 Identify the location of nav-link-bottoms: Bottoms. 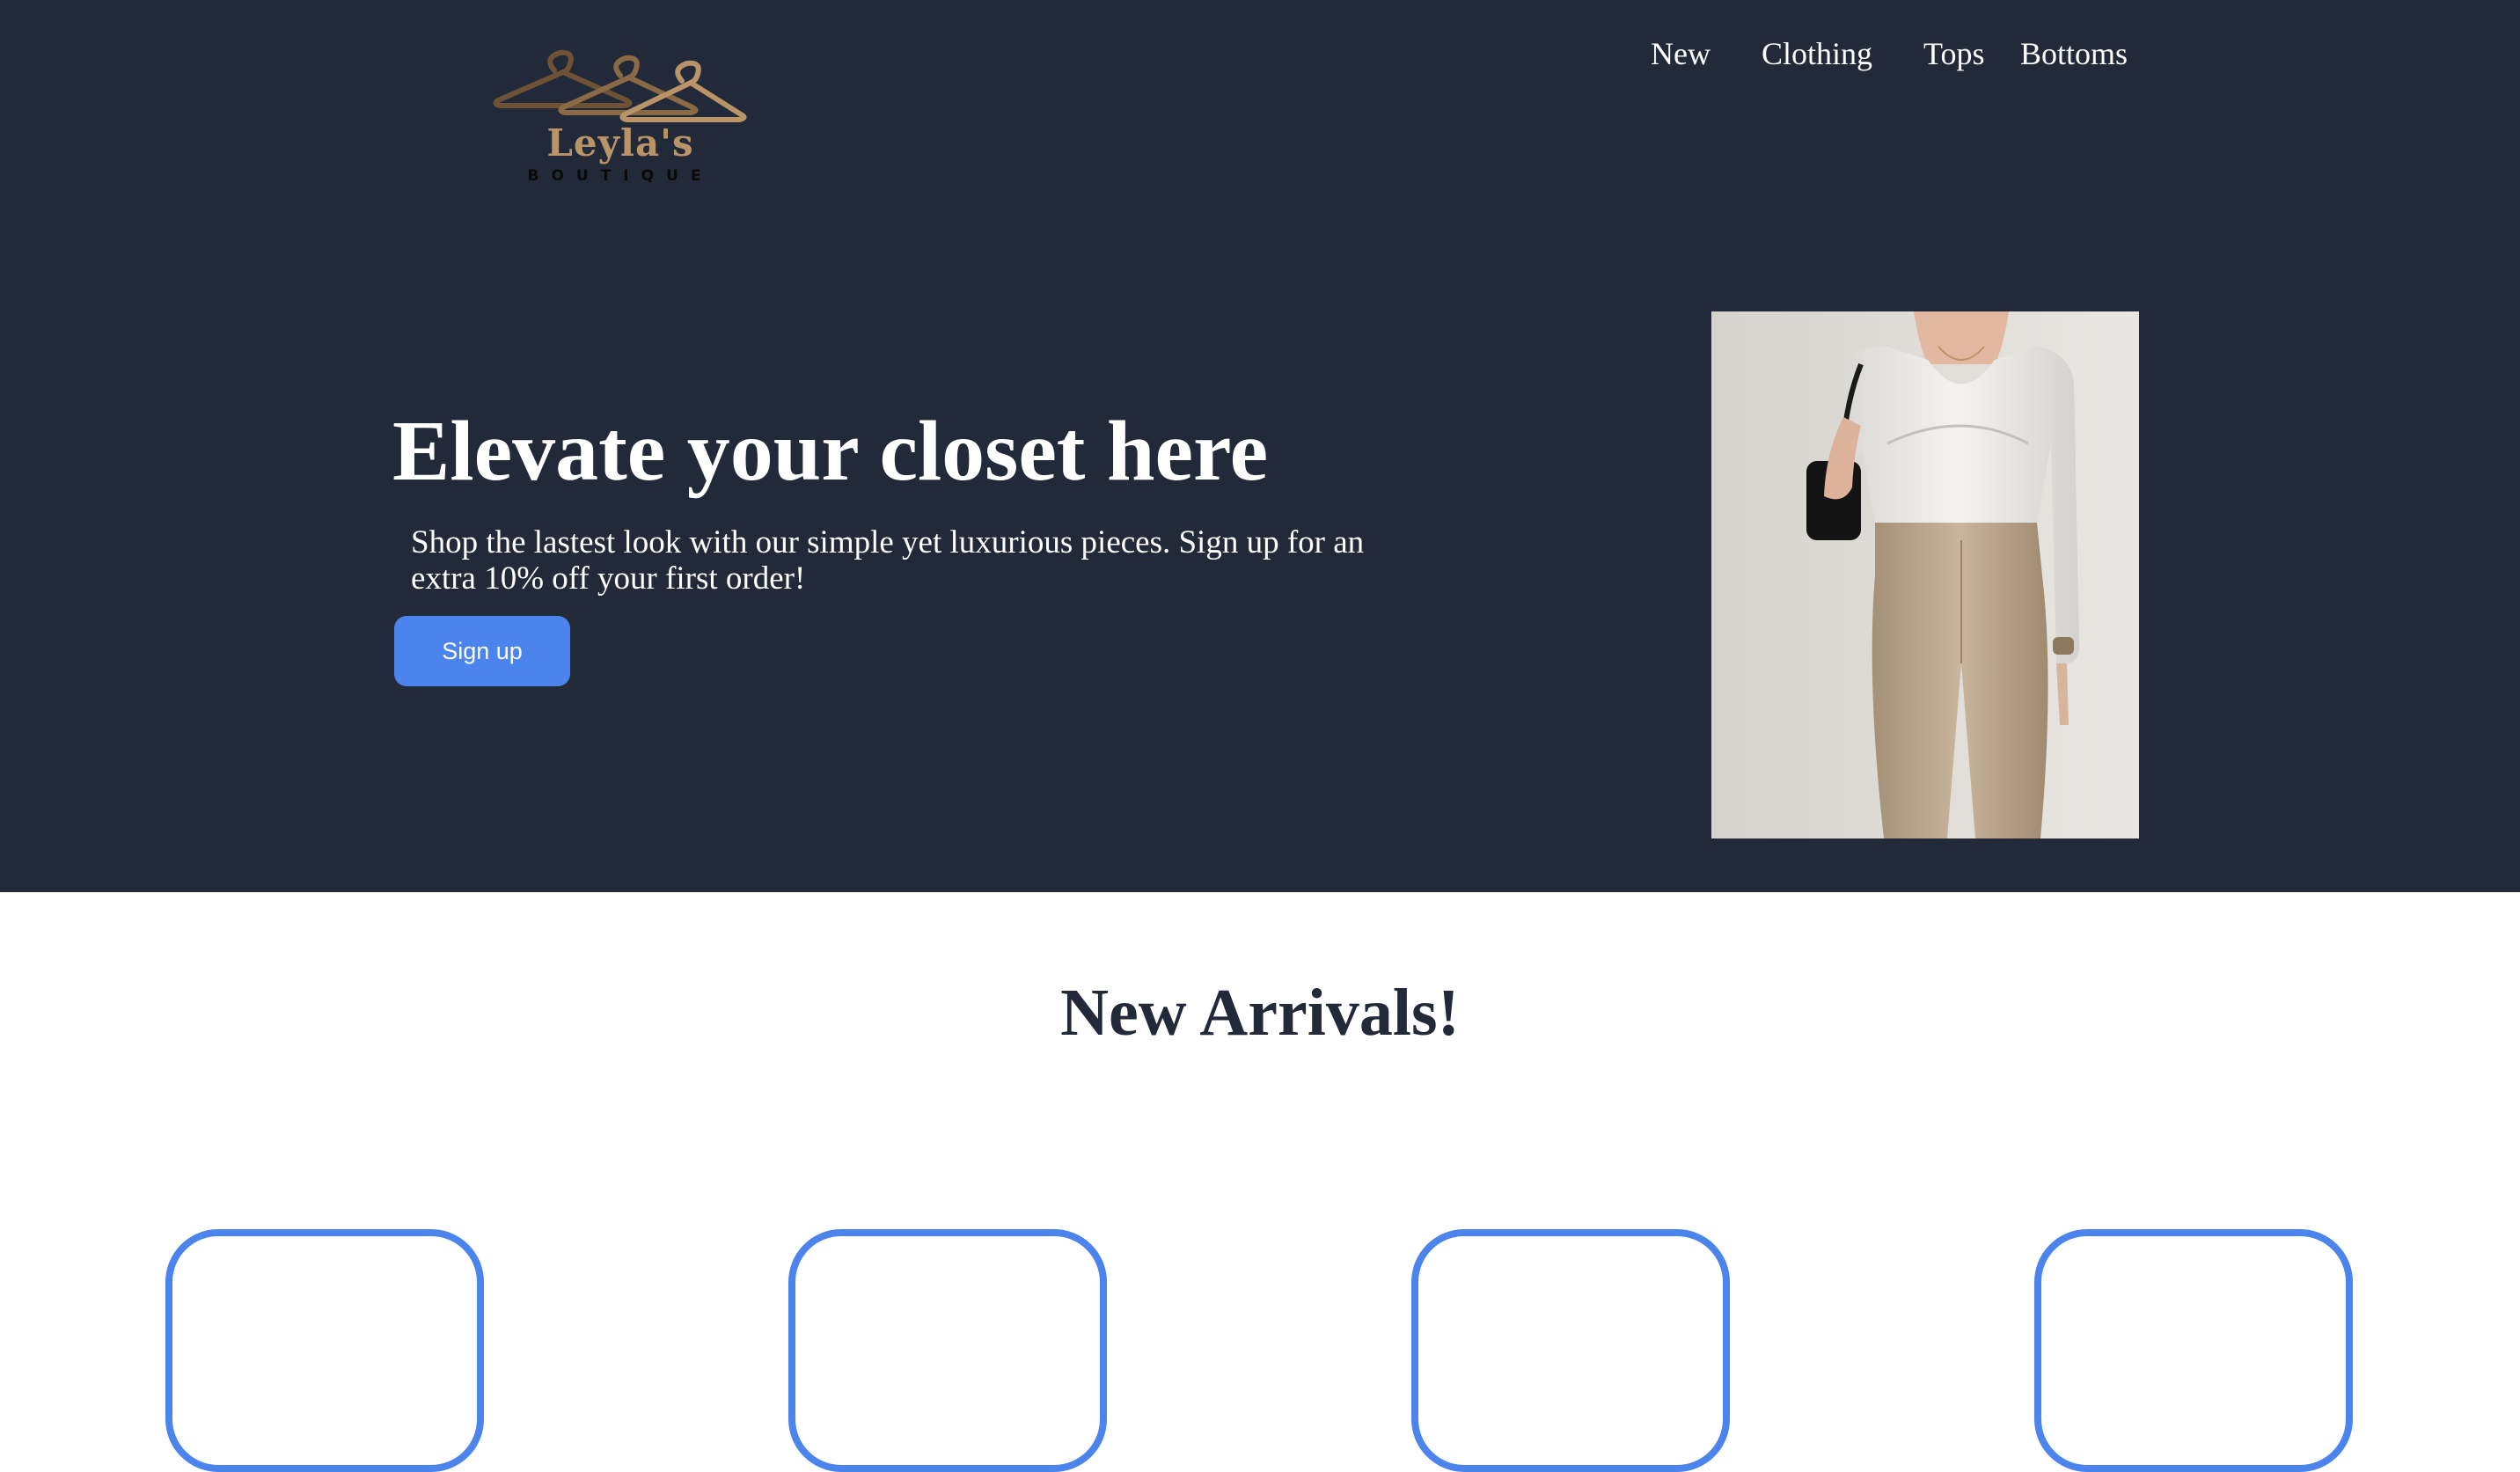
(2074, 53).